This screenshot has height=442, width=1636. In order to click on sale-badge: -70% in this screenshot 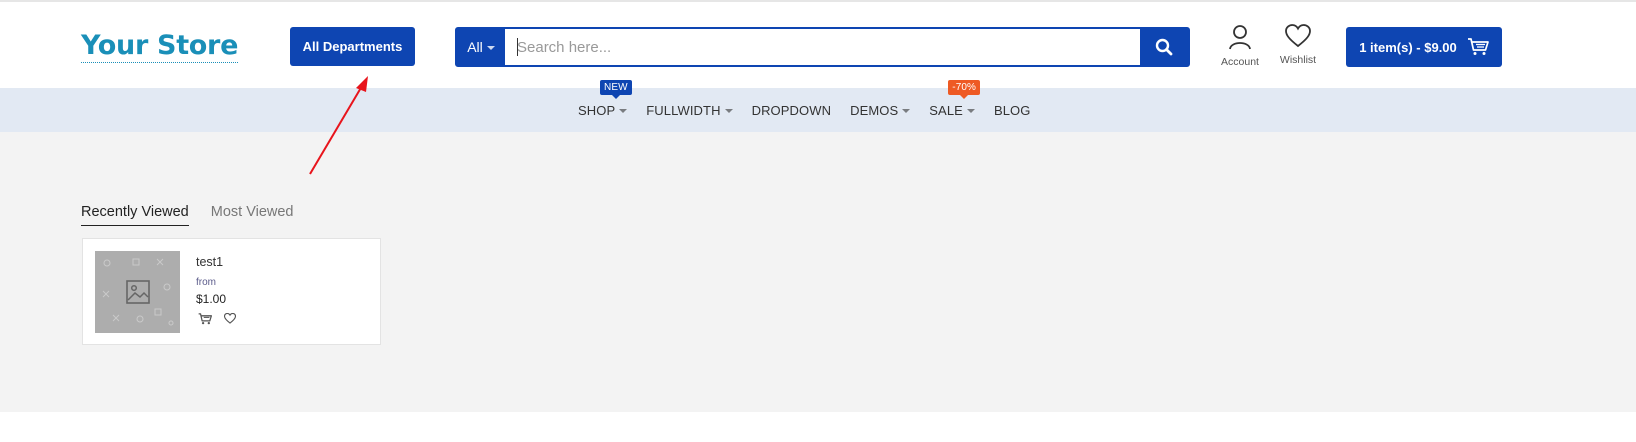, I will do `click(964, 89)`.